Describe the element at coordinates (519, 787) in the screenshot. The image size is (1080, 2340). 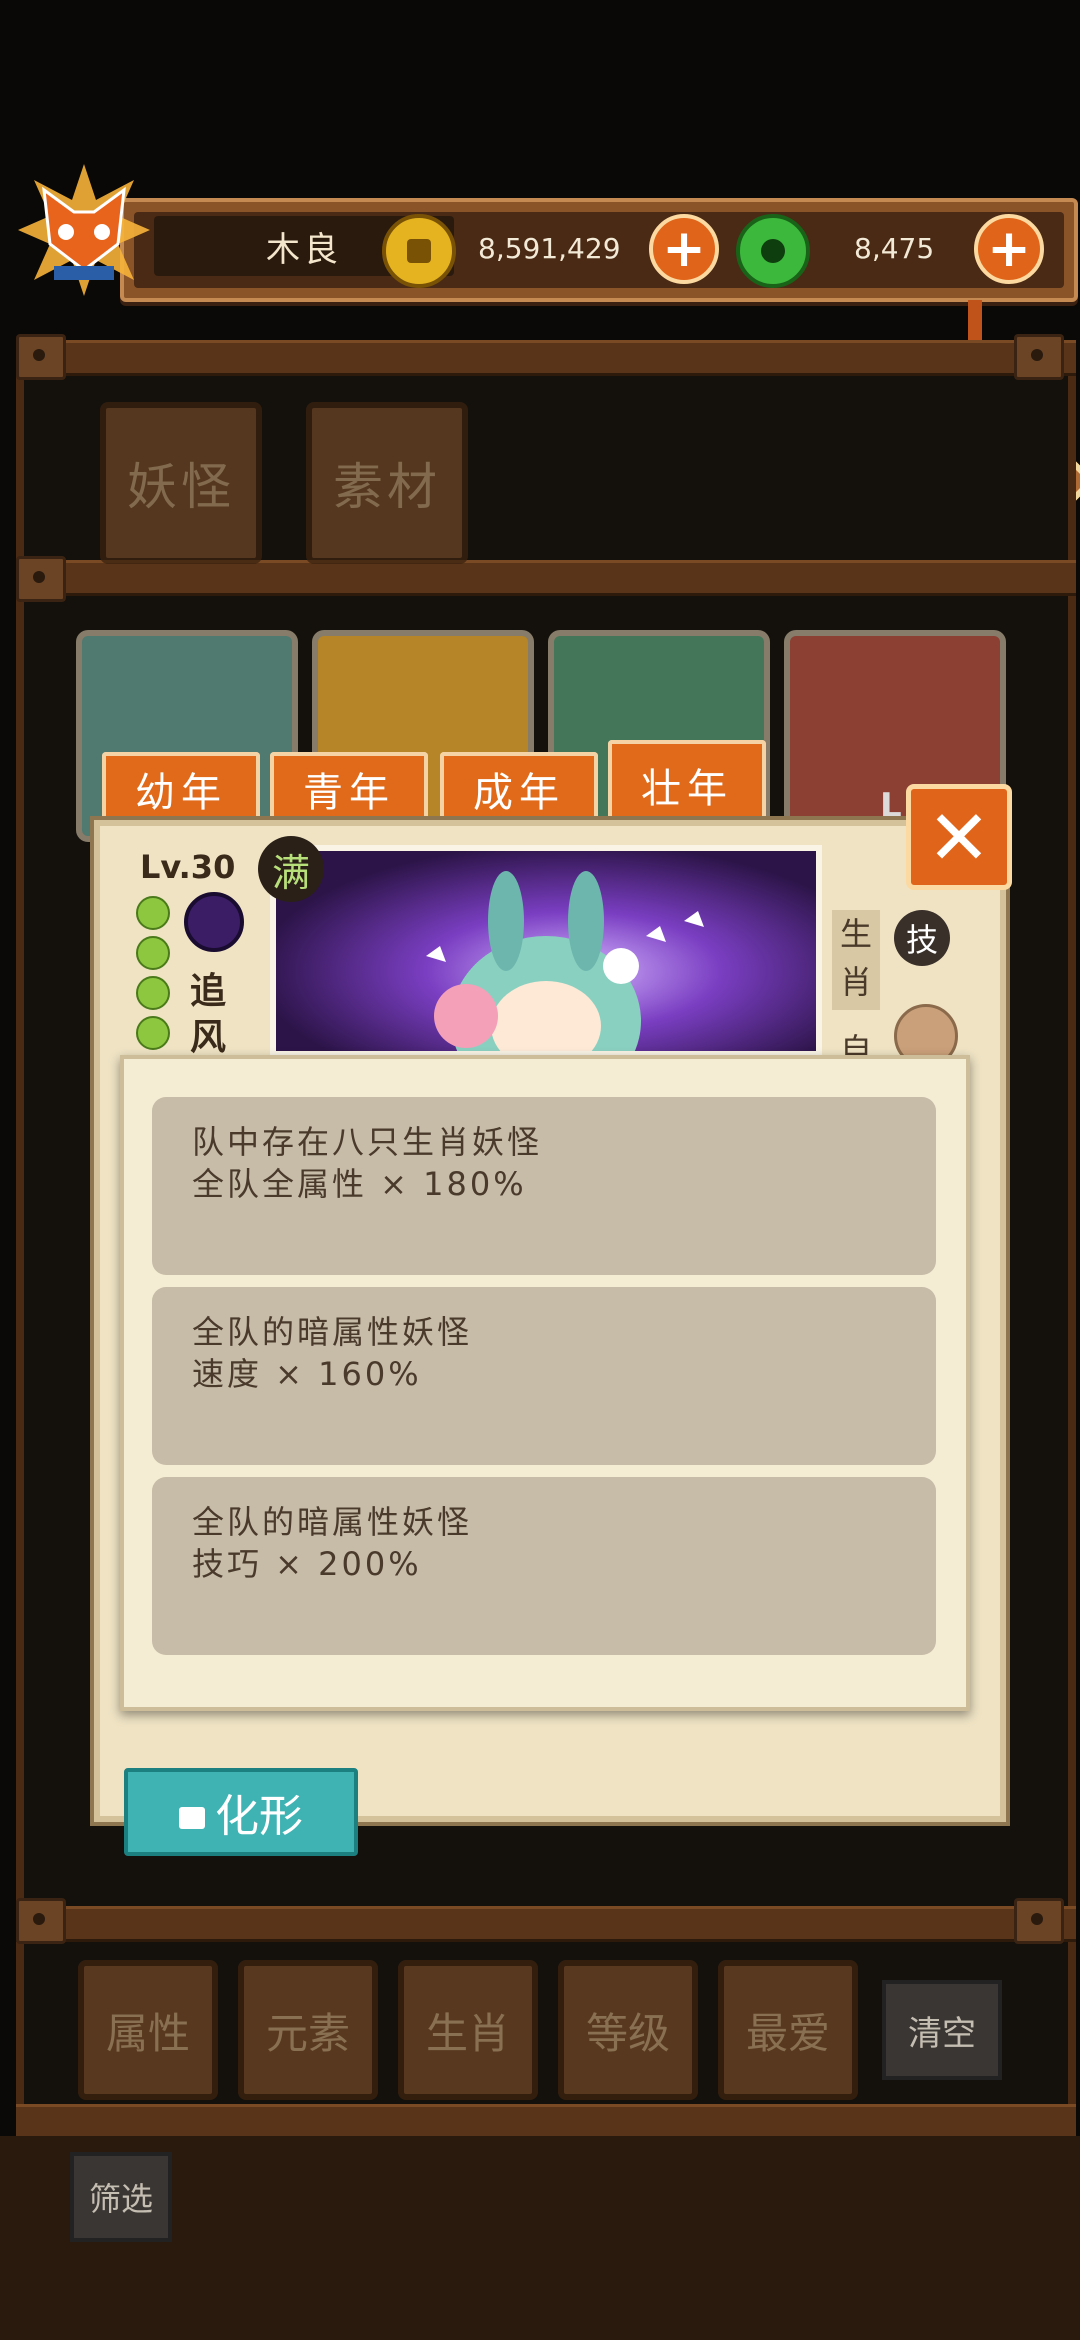
I see `tab-adult: 成年` at that location.